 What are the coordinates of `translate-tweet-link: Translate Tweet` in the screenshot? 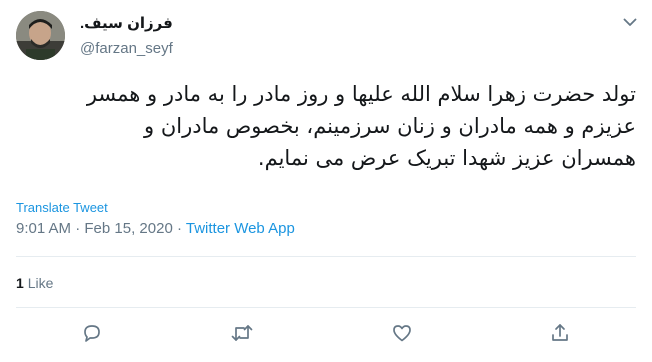 It's located at (62, 207).